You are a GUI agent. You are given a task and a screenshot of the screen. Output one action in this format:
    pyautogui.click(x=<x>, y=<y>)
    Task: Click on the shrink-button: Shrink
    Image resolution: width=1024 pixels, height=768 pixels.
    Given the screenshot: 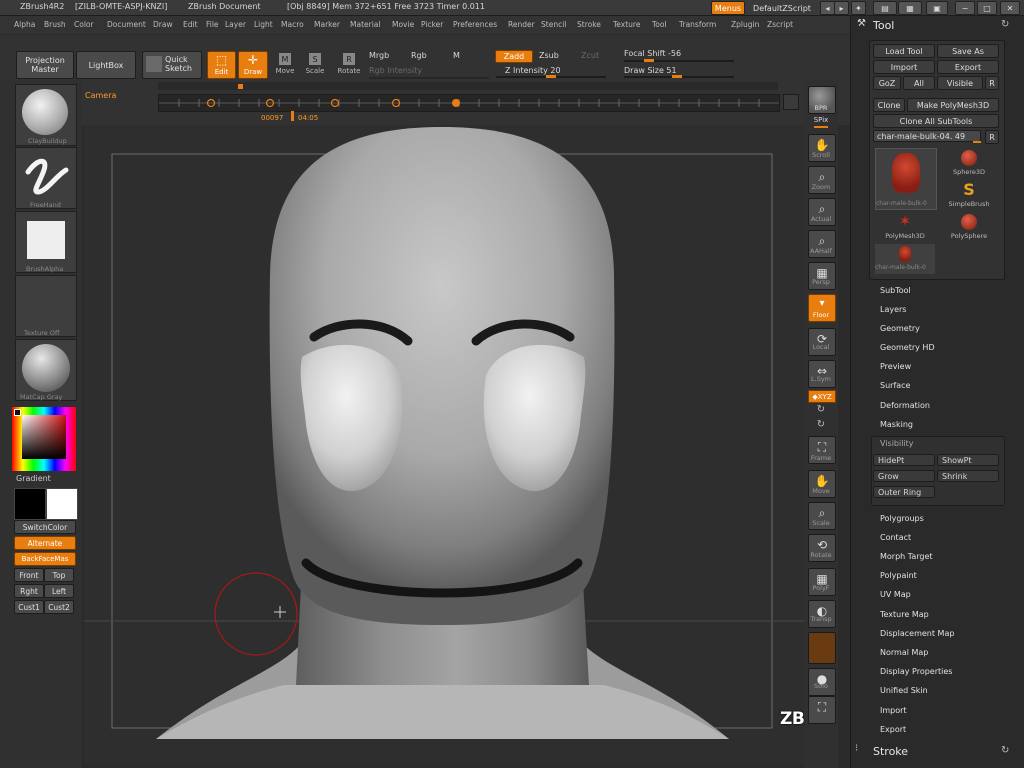 What is the action you would take?
    pyautogui.click(x=968, y=476)
    